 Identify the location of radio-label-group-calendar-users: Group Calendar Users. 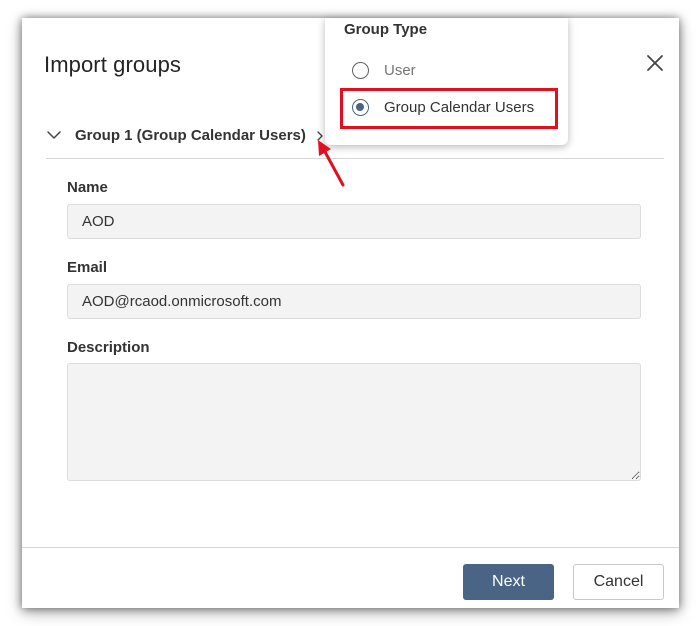
(459, 107).